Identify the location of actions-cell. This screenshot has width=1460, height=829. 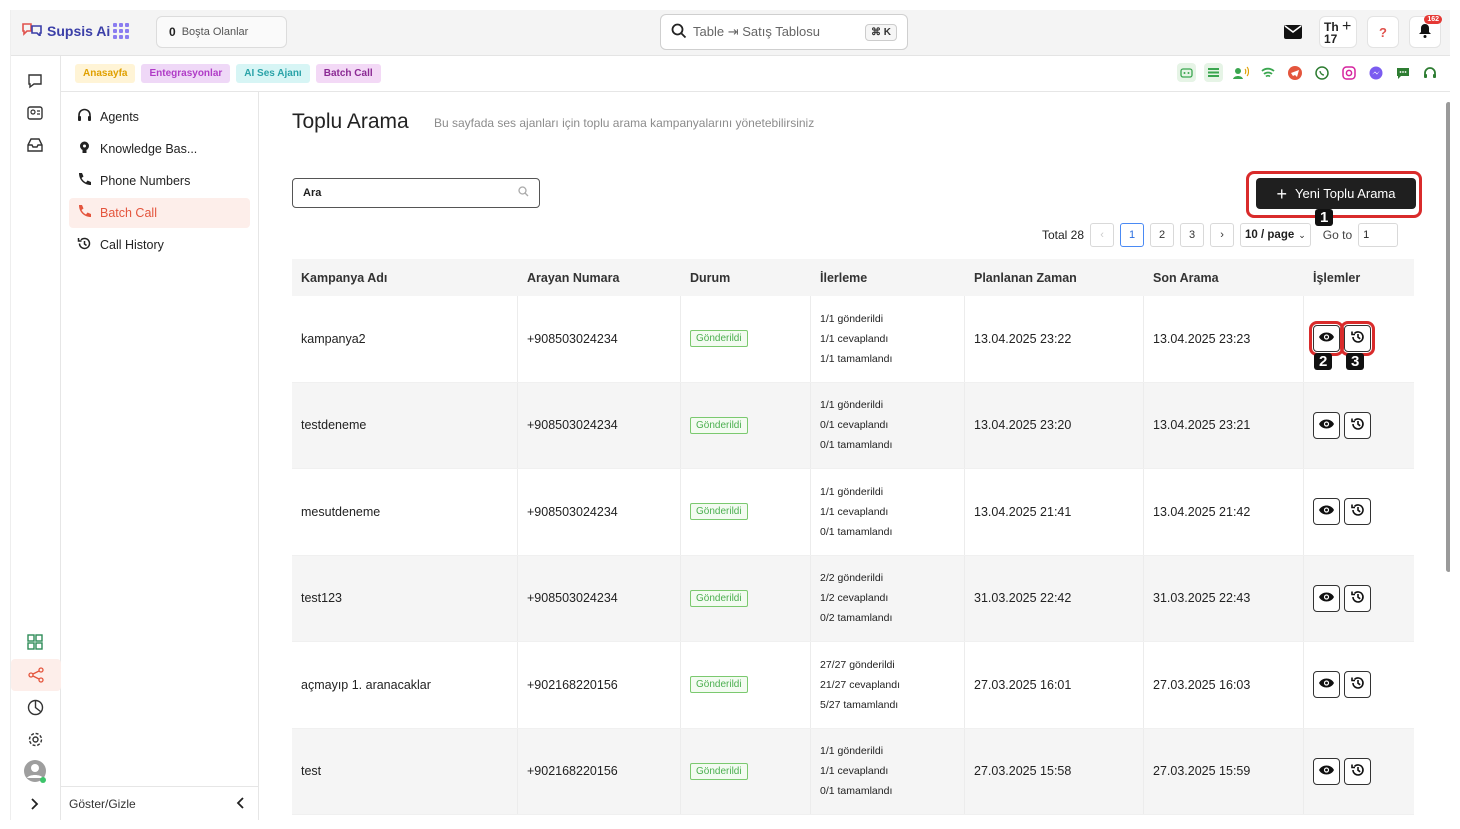
(1359, 599).